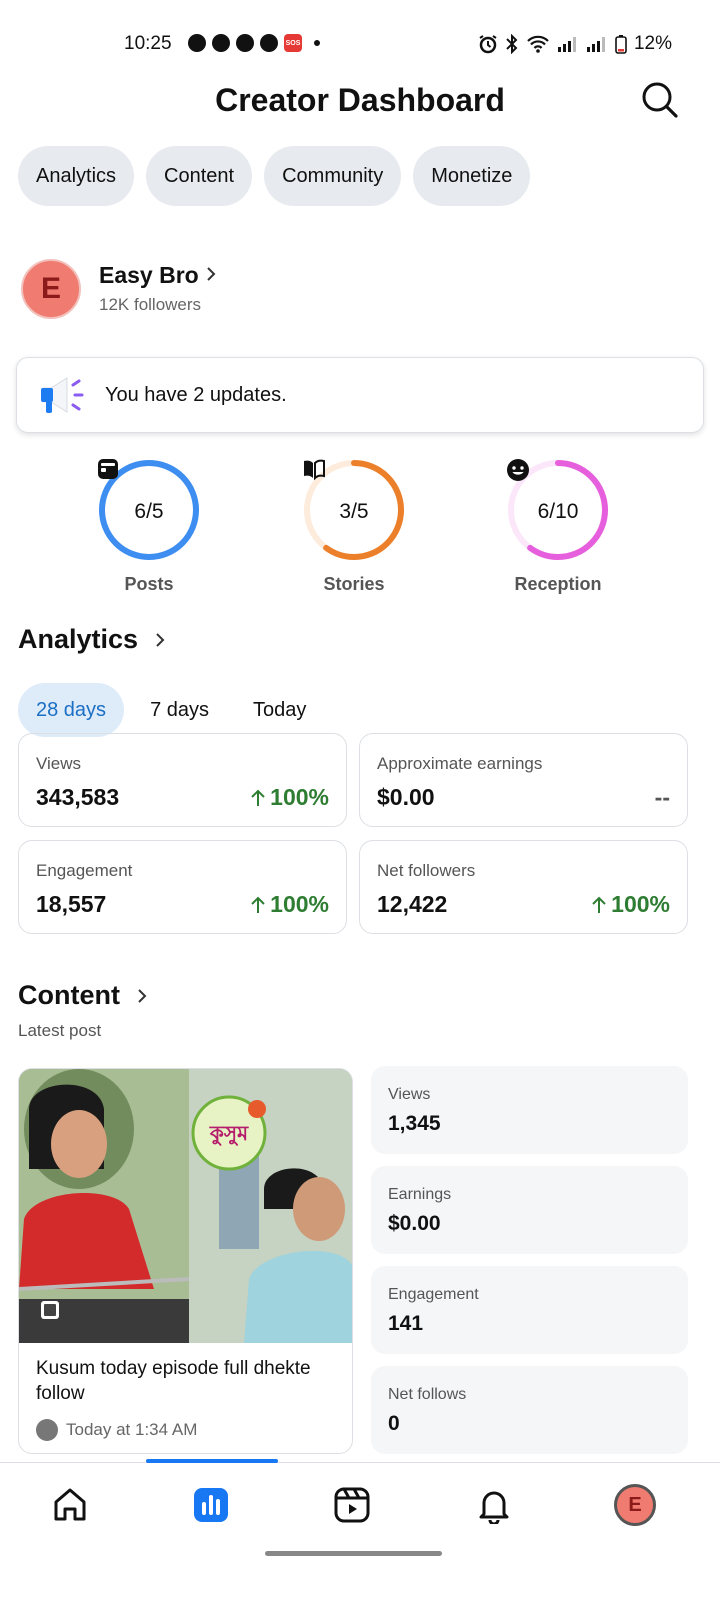 The image size is (720, 1600). I want to click on stat-label: Engagement, so click(84, 870).